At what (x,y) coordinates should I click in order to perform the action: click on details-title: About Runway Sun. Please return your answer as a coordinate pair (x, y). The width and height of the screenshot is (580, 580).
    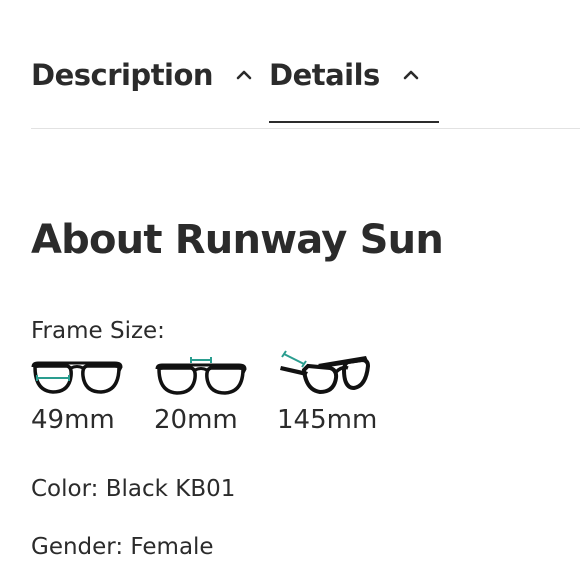
    Looking at the image, I should click on (237, 240).